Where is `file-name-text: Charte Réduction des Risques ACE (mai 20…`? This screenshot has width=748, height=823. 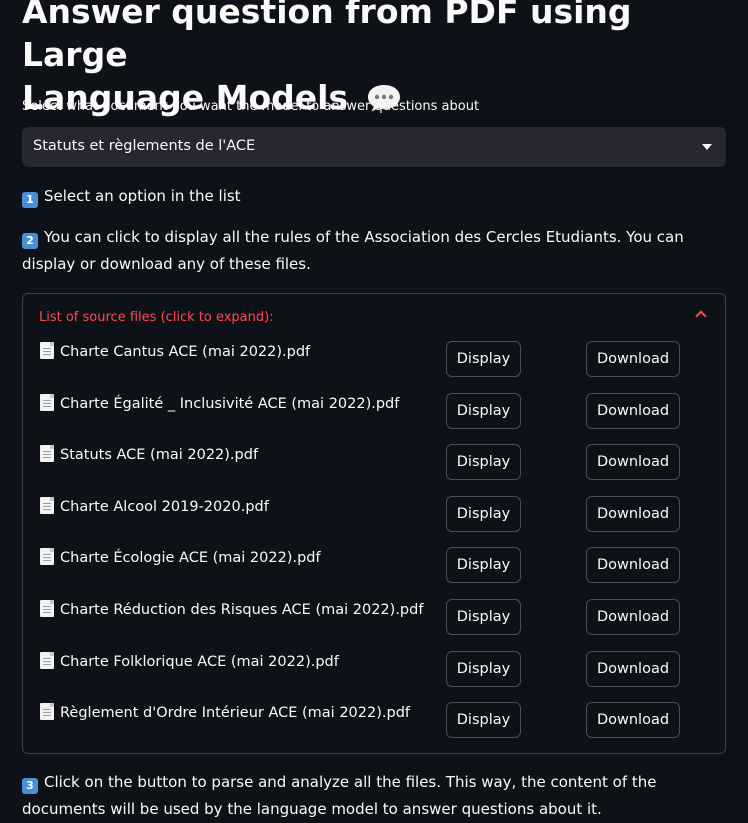
file-name-text: Charte Réduction des Risques ACE (mai 20… is located at coordinates (242, 610).